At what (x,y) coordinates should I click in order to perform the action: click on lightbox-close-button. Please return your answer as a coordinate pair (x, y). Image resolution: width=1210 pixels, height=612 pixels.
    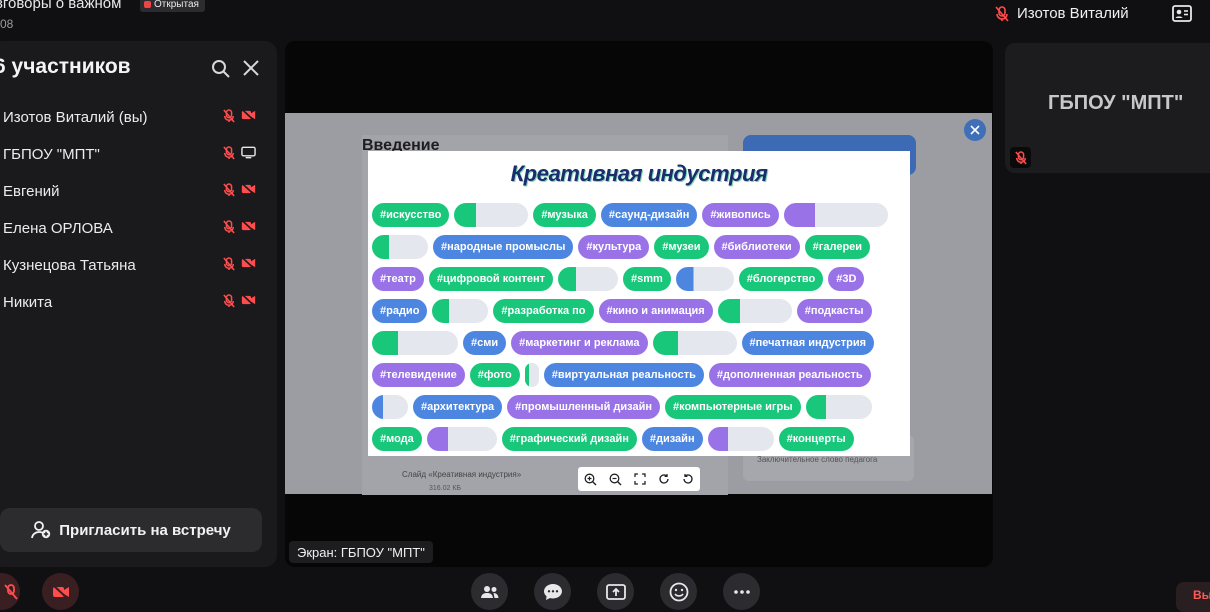
    Looking at the image, I should click on (975, 130).